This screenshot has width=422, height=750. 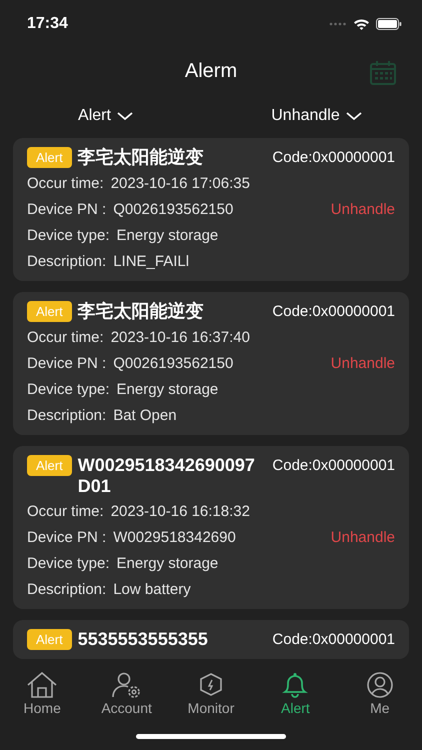 I want to click on calendar-icon, so click(x=383, y=73).